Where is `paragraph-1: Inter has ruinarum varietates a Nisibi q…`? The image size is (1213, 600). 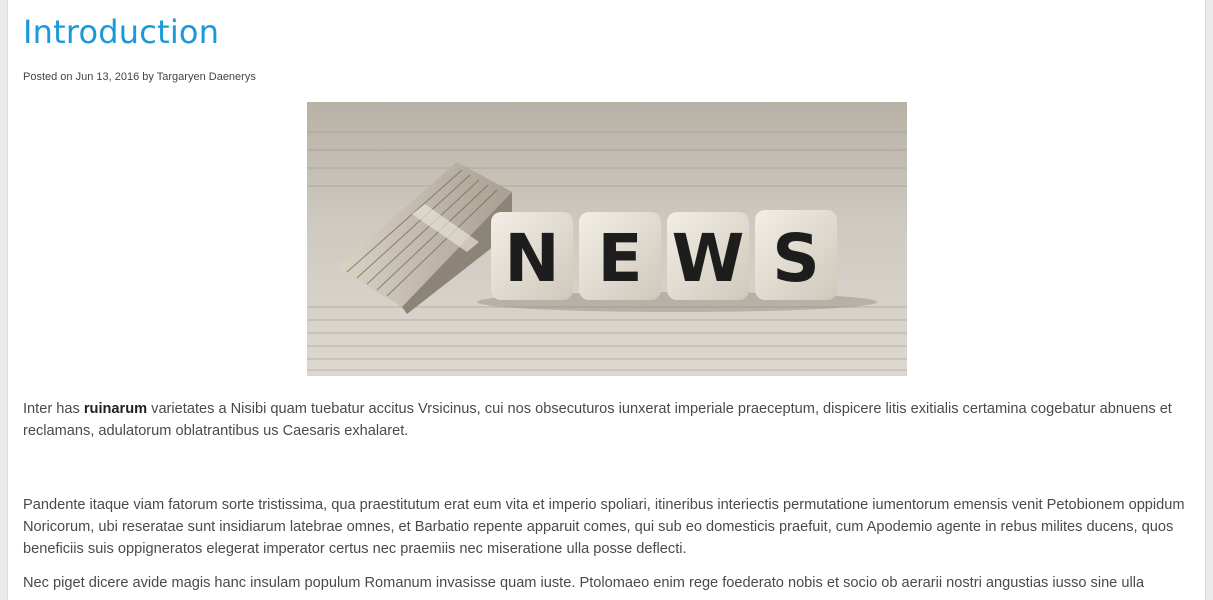
paragraph-1: Inter has ruinarum varietates a Nisibi q… is located at coordinates (608, 420).